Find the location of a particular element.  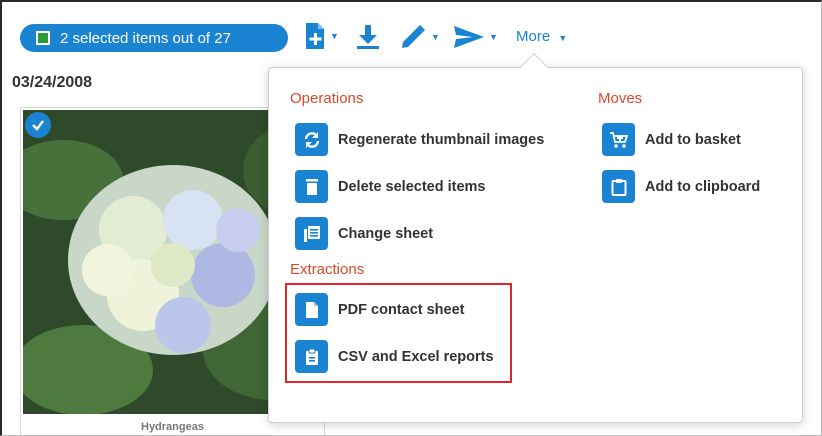

more-label: More is located at coordinates (533, 36).